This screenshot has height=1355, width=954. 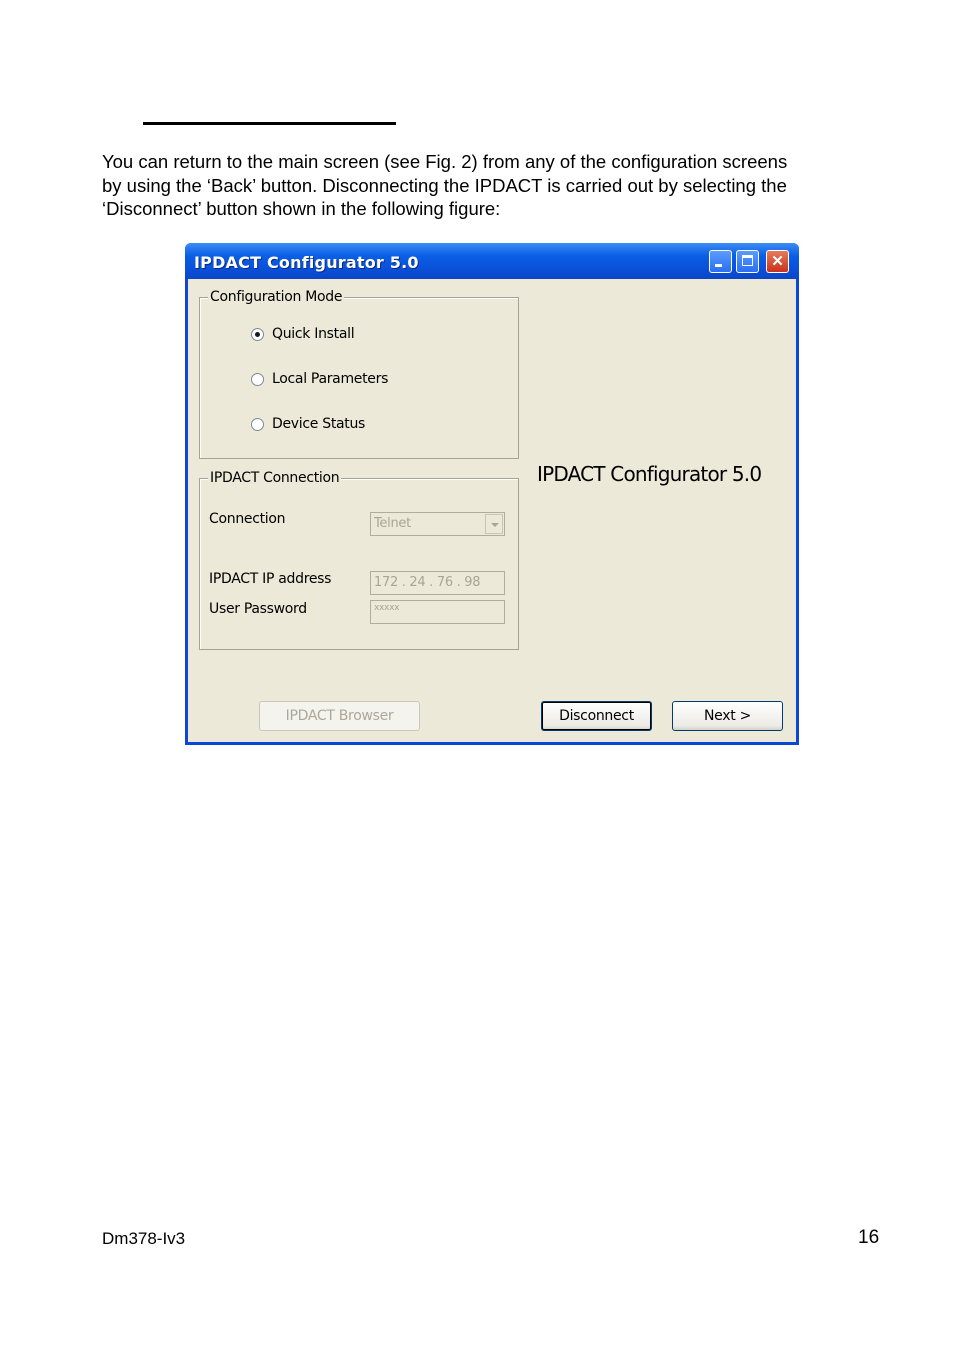 What do you see at coordinates (869, 1237) in the screenshot?
I see `page-number: 16` at bounding box center [869, 1237].